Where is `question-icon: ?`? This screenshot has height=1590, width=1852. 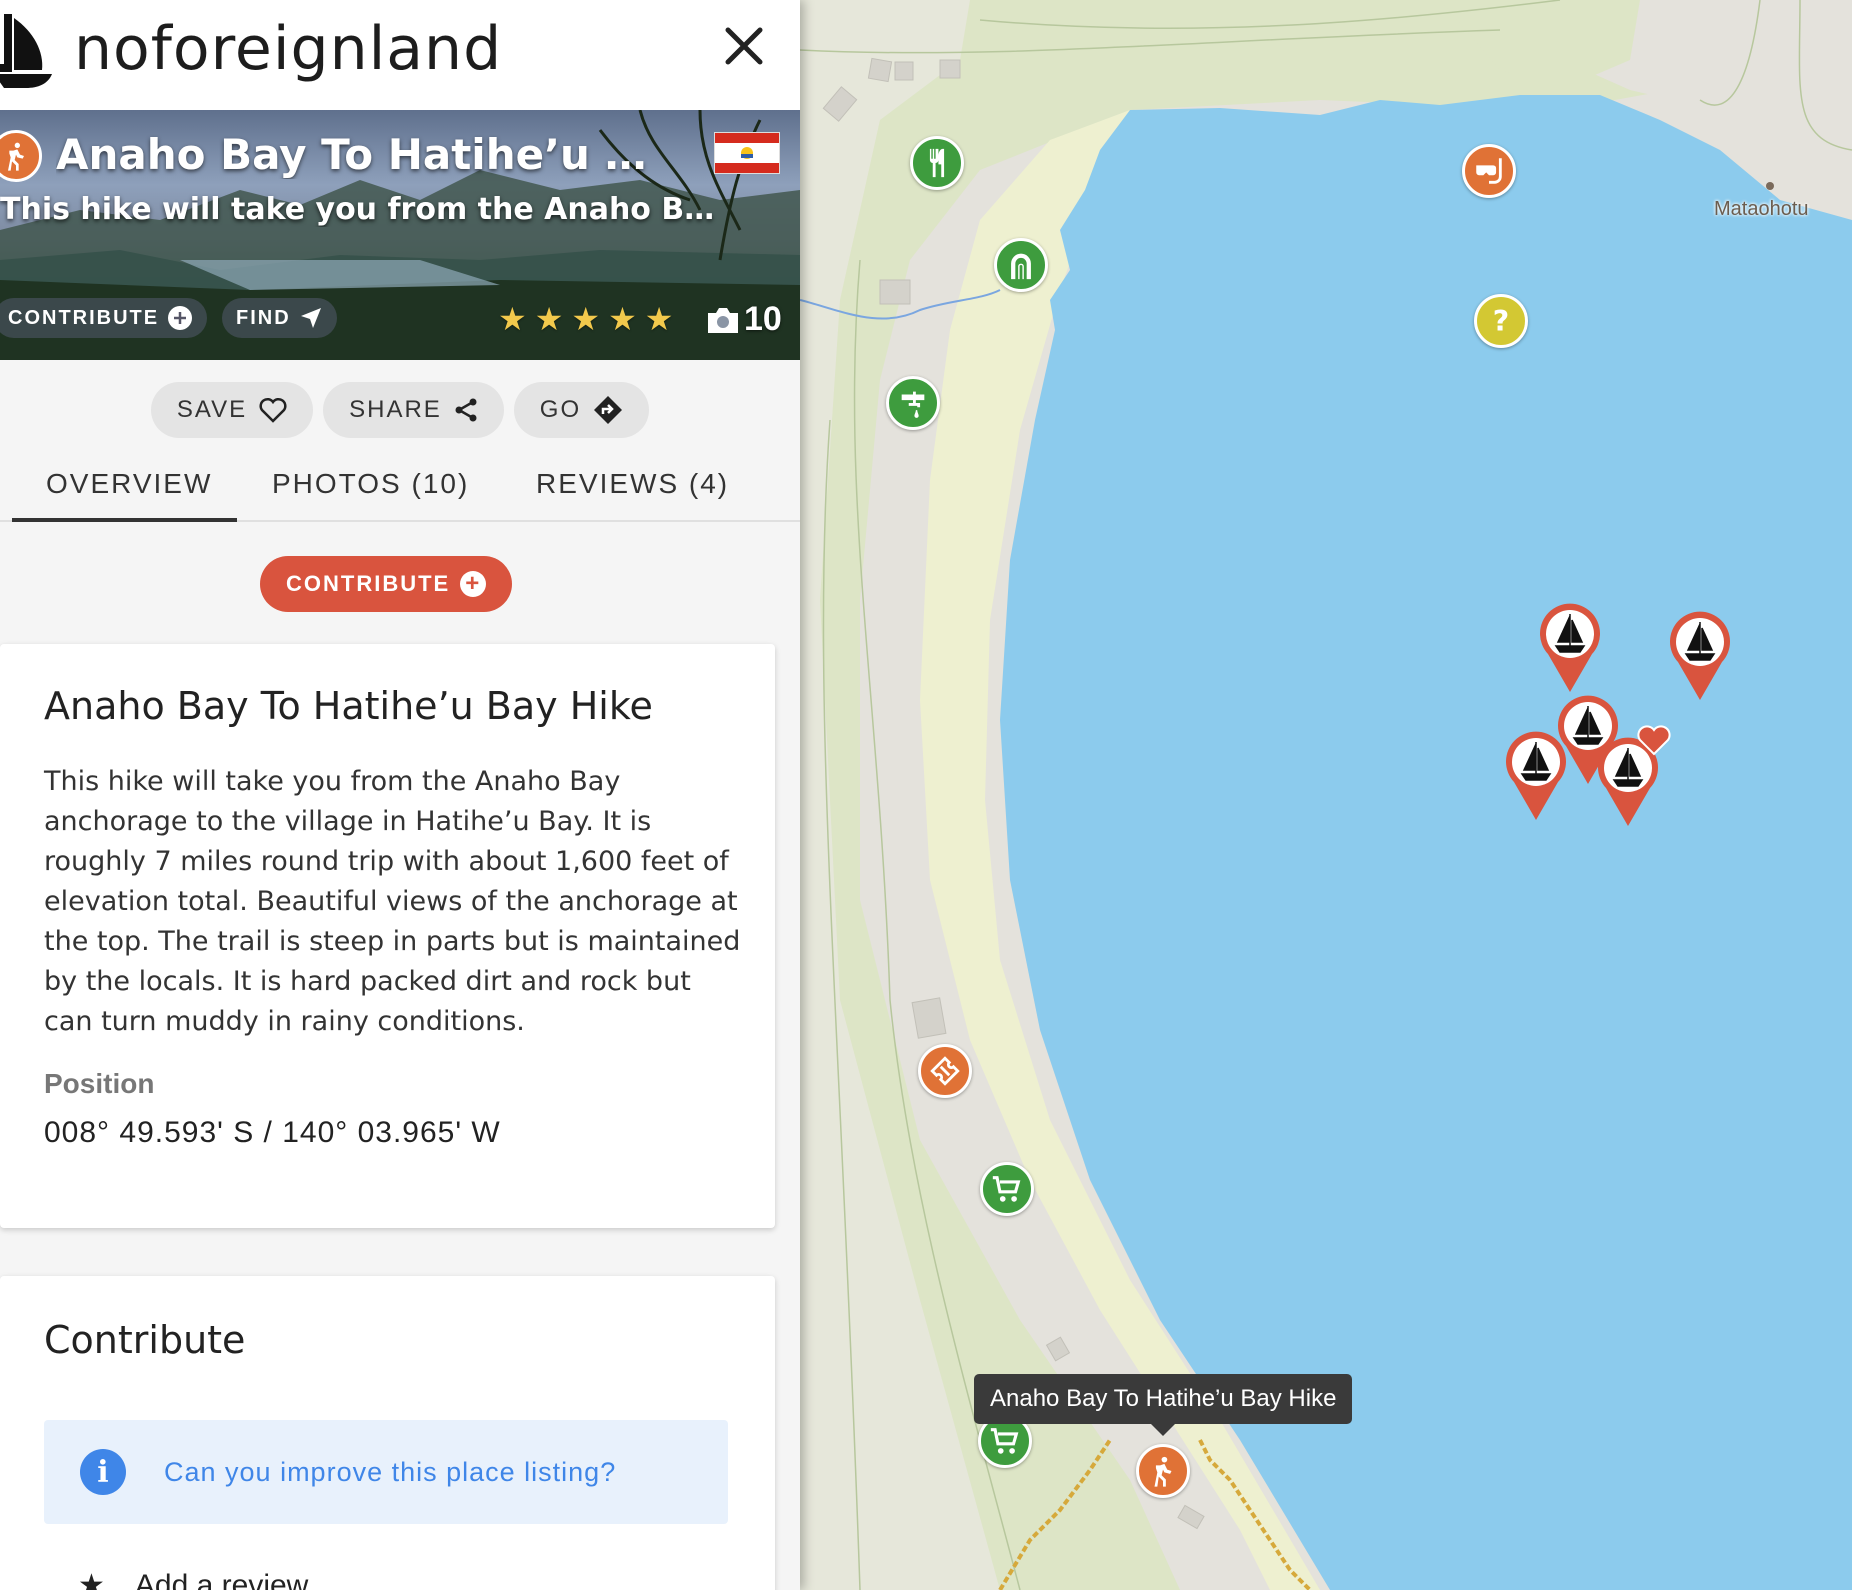
question-icon: ? is located at coordinates (1501, 321).